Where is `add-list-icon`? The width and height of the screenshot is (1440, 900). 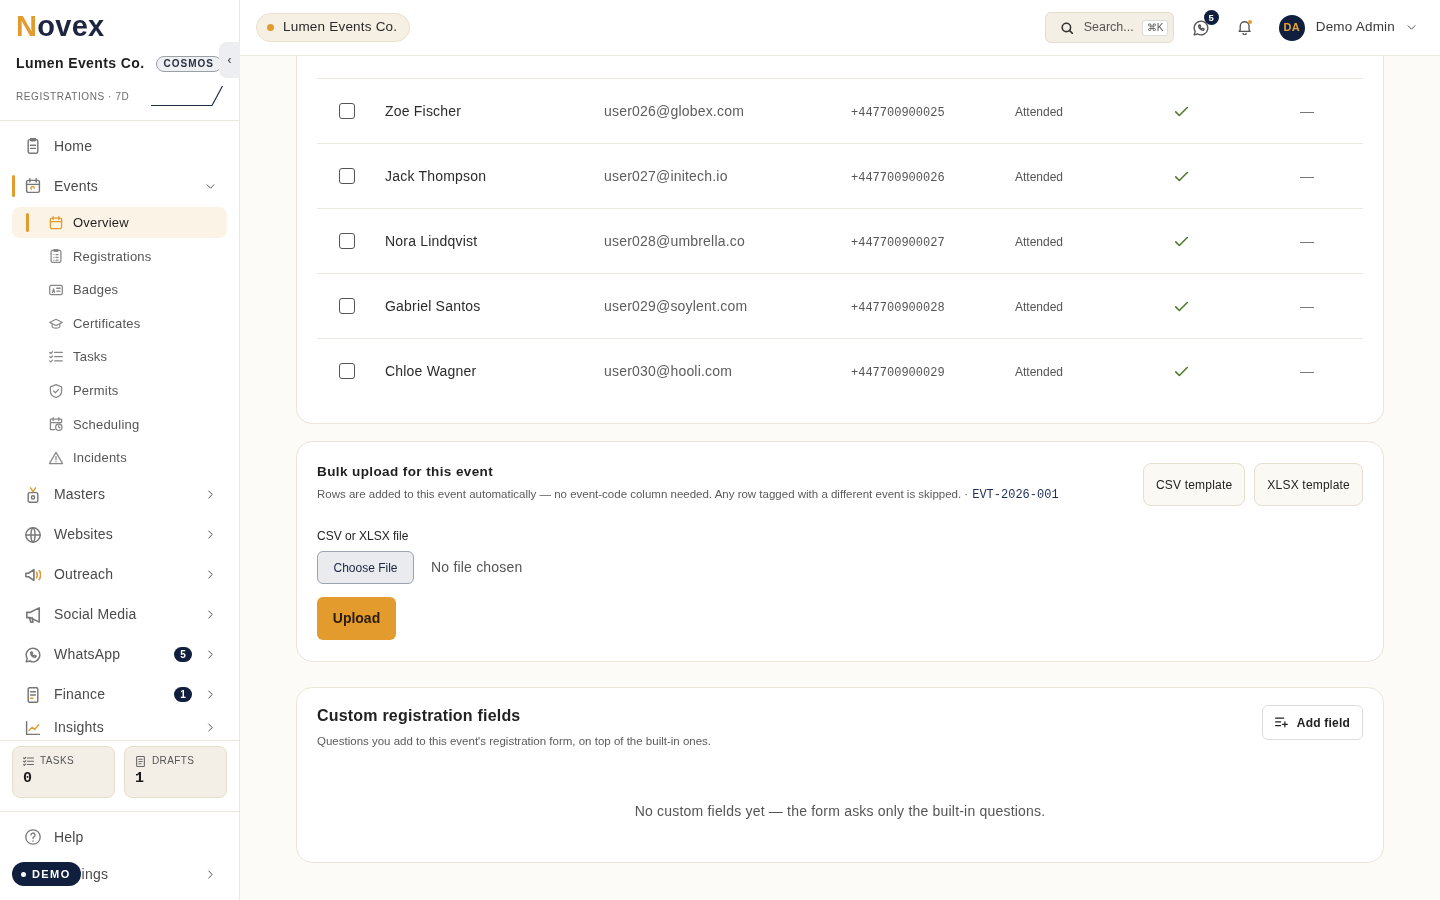 add-list-icon is located at coordinates (1281, 722).